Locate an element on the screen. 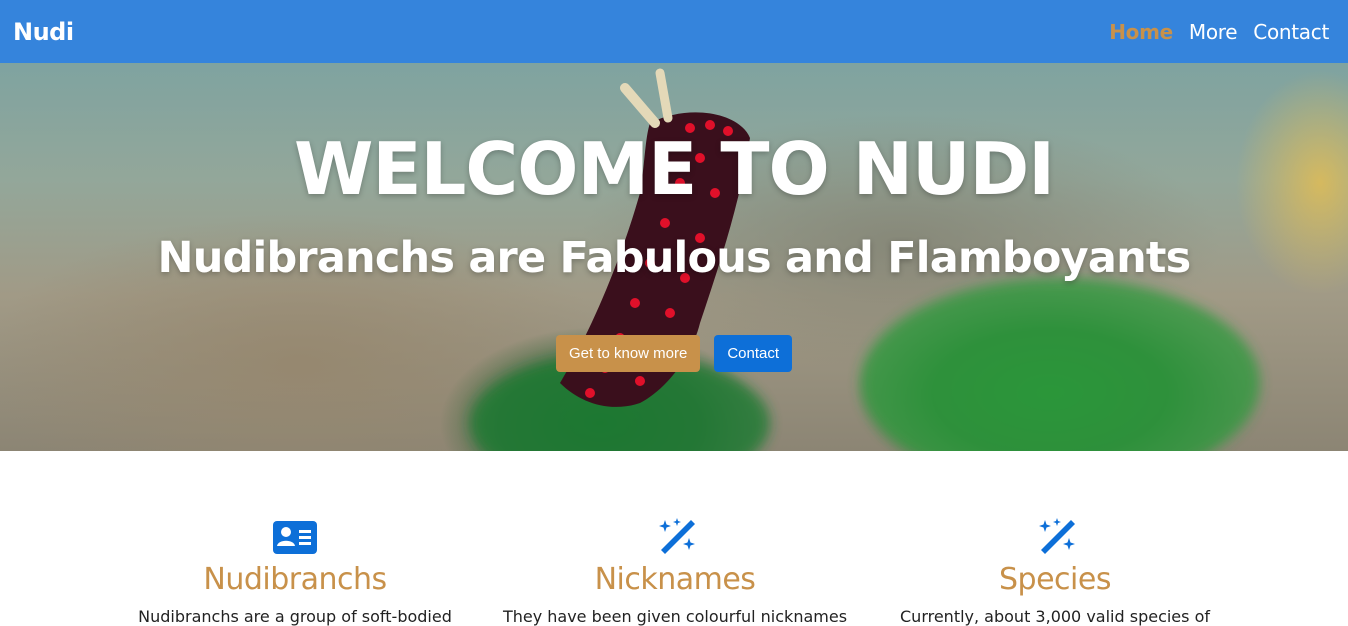  navbar: Nudi Home More Contact is located at coordinates (674, 31).